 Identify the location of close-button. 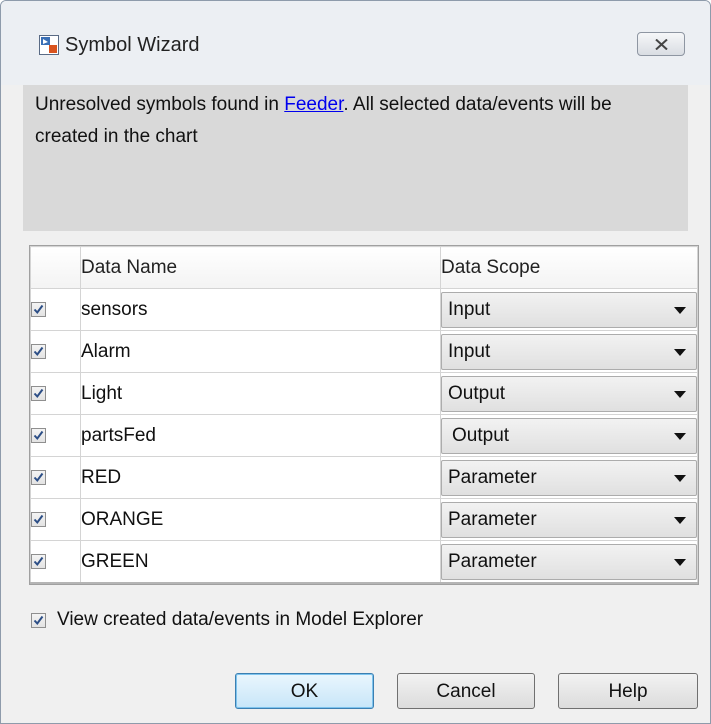
(661, 44).